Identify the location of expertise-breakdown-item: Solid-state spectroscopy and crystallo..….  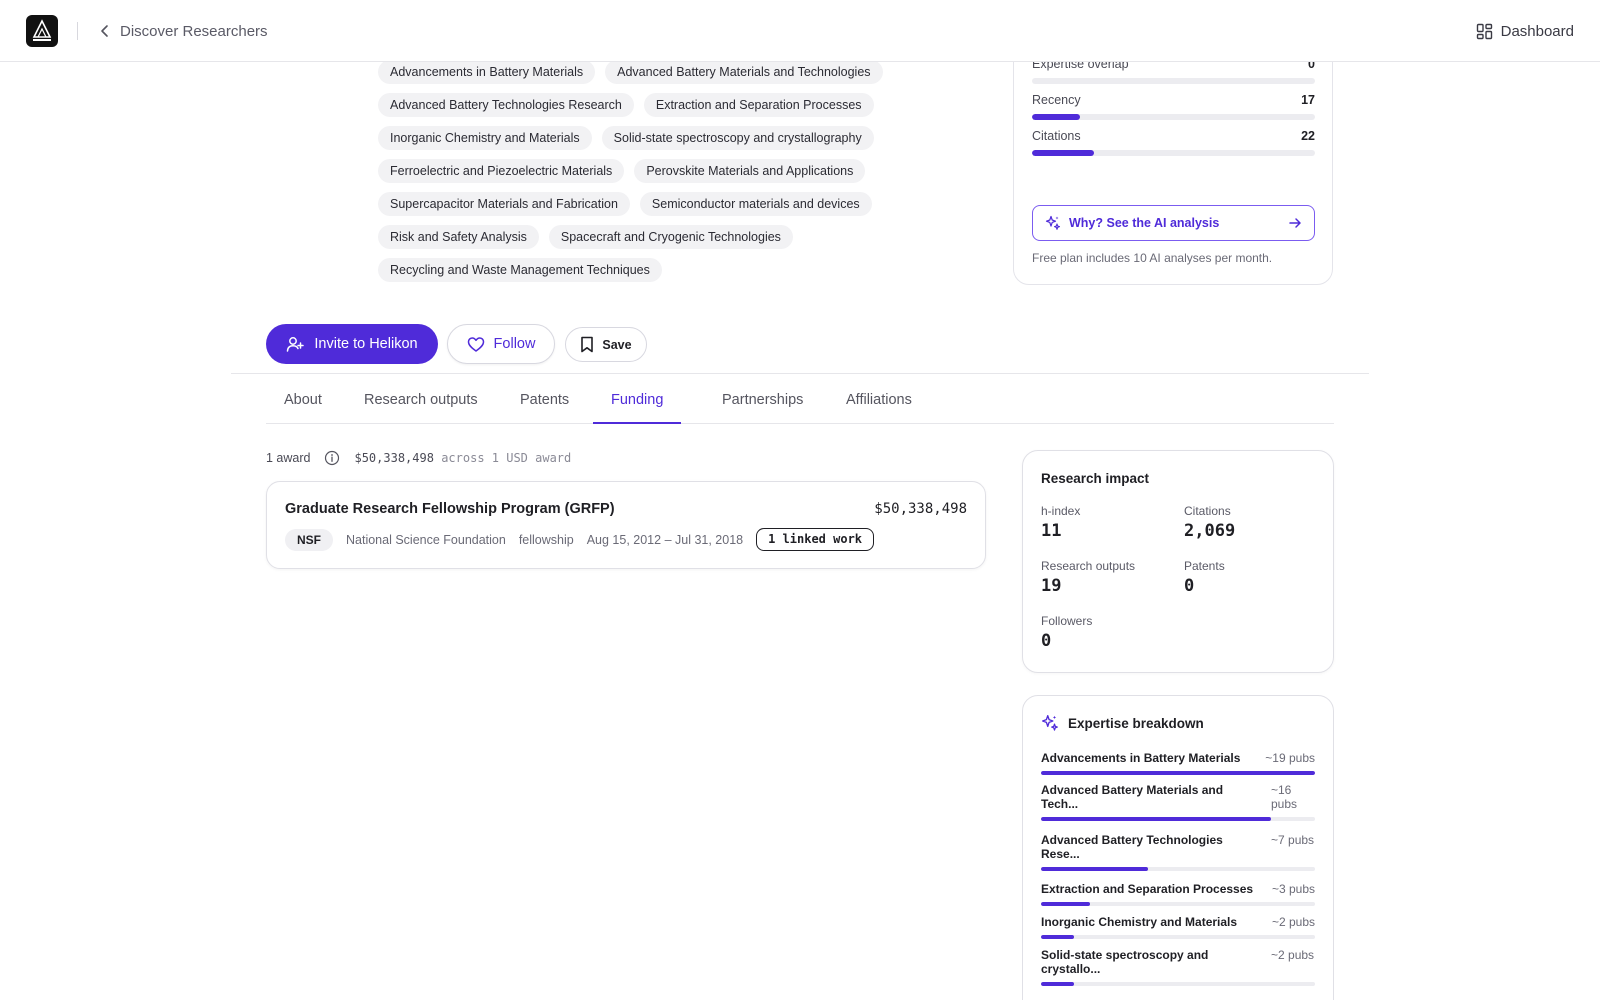
(1178, 967).